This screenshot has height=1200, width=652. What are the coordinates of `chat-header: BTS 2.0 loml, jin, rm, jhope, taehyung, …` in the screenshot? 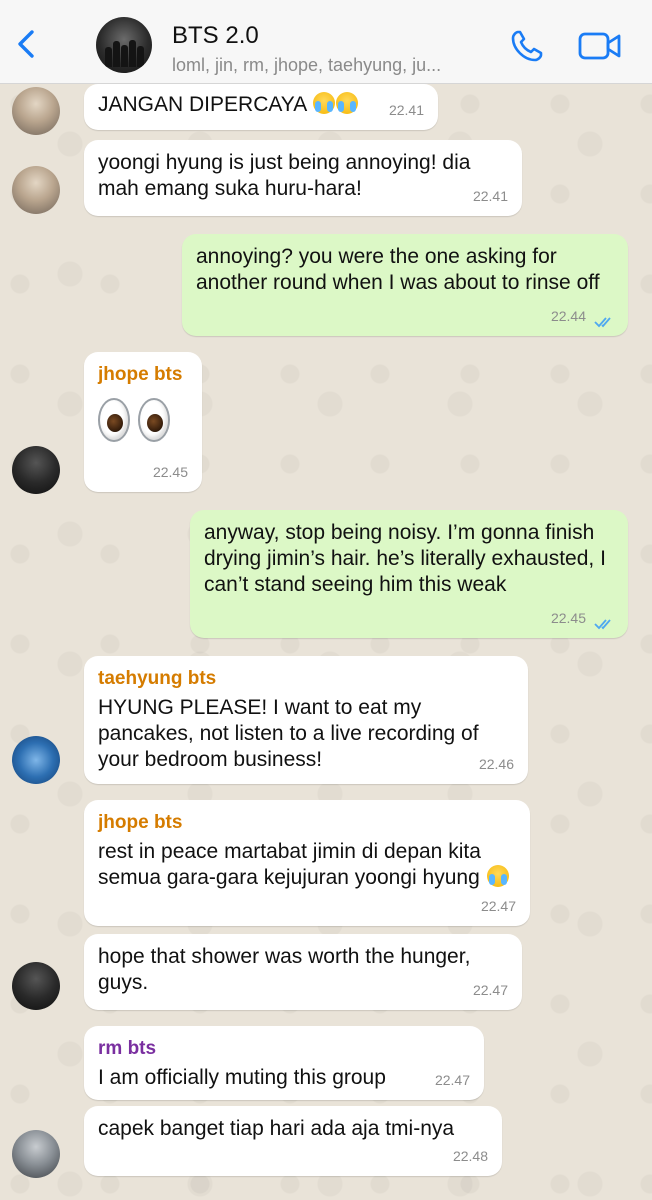 It's located at (326, 42).